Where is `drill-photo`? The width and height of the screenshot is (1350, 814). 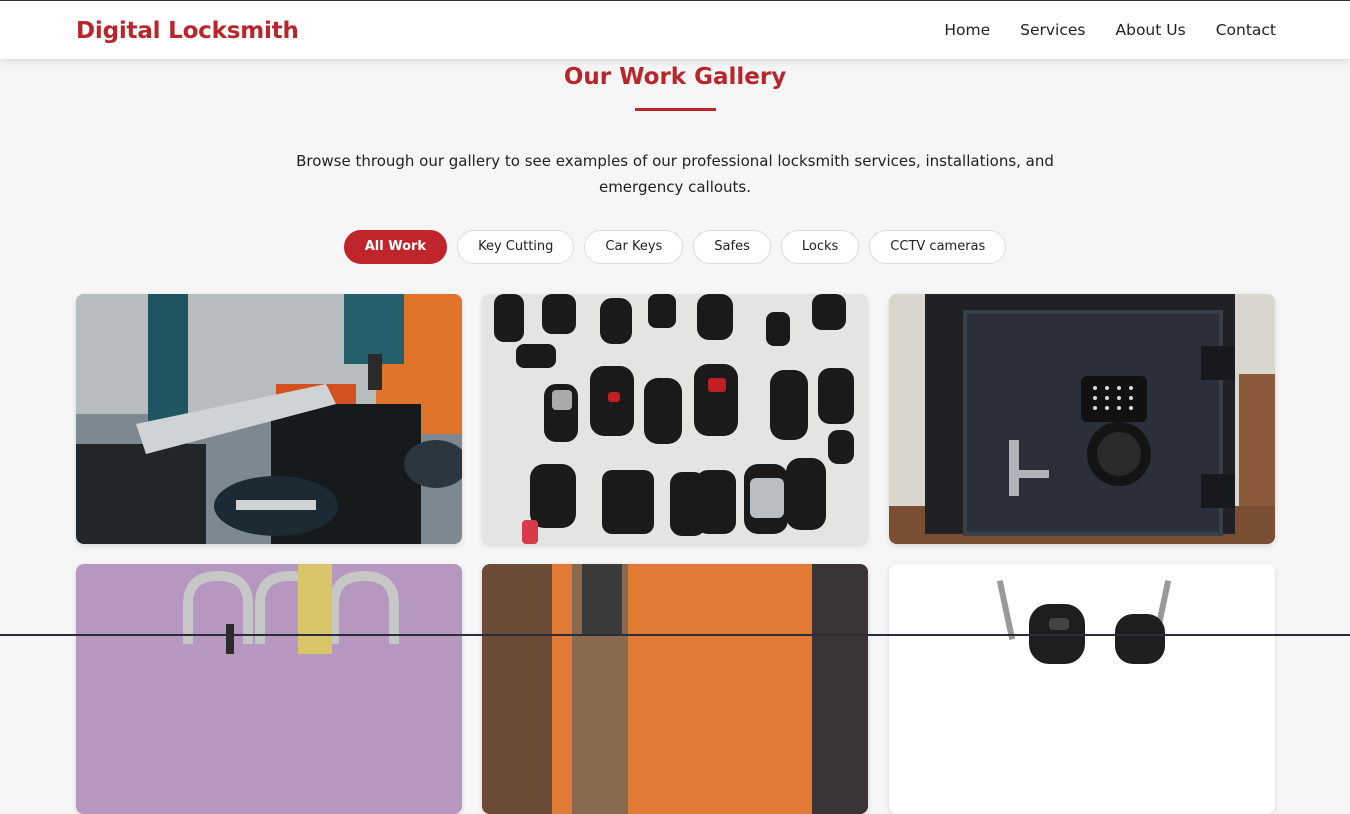 drill-photo is located at coordinates (675, 689).